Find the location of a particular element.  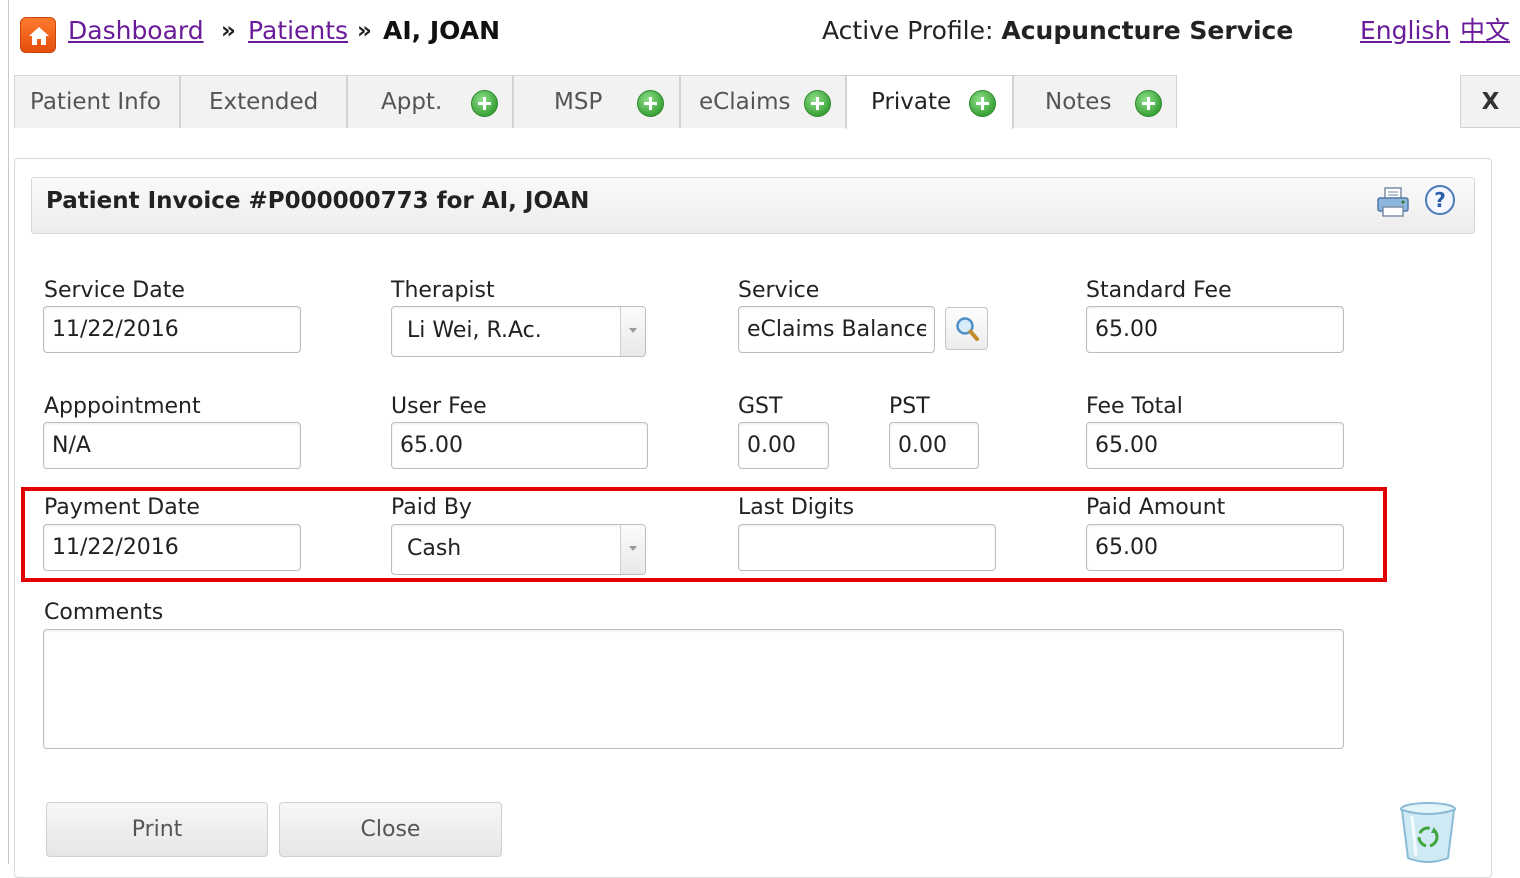

appointment-input is located at coordinates (172, 445).